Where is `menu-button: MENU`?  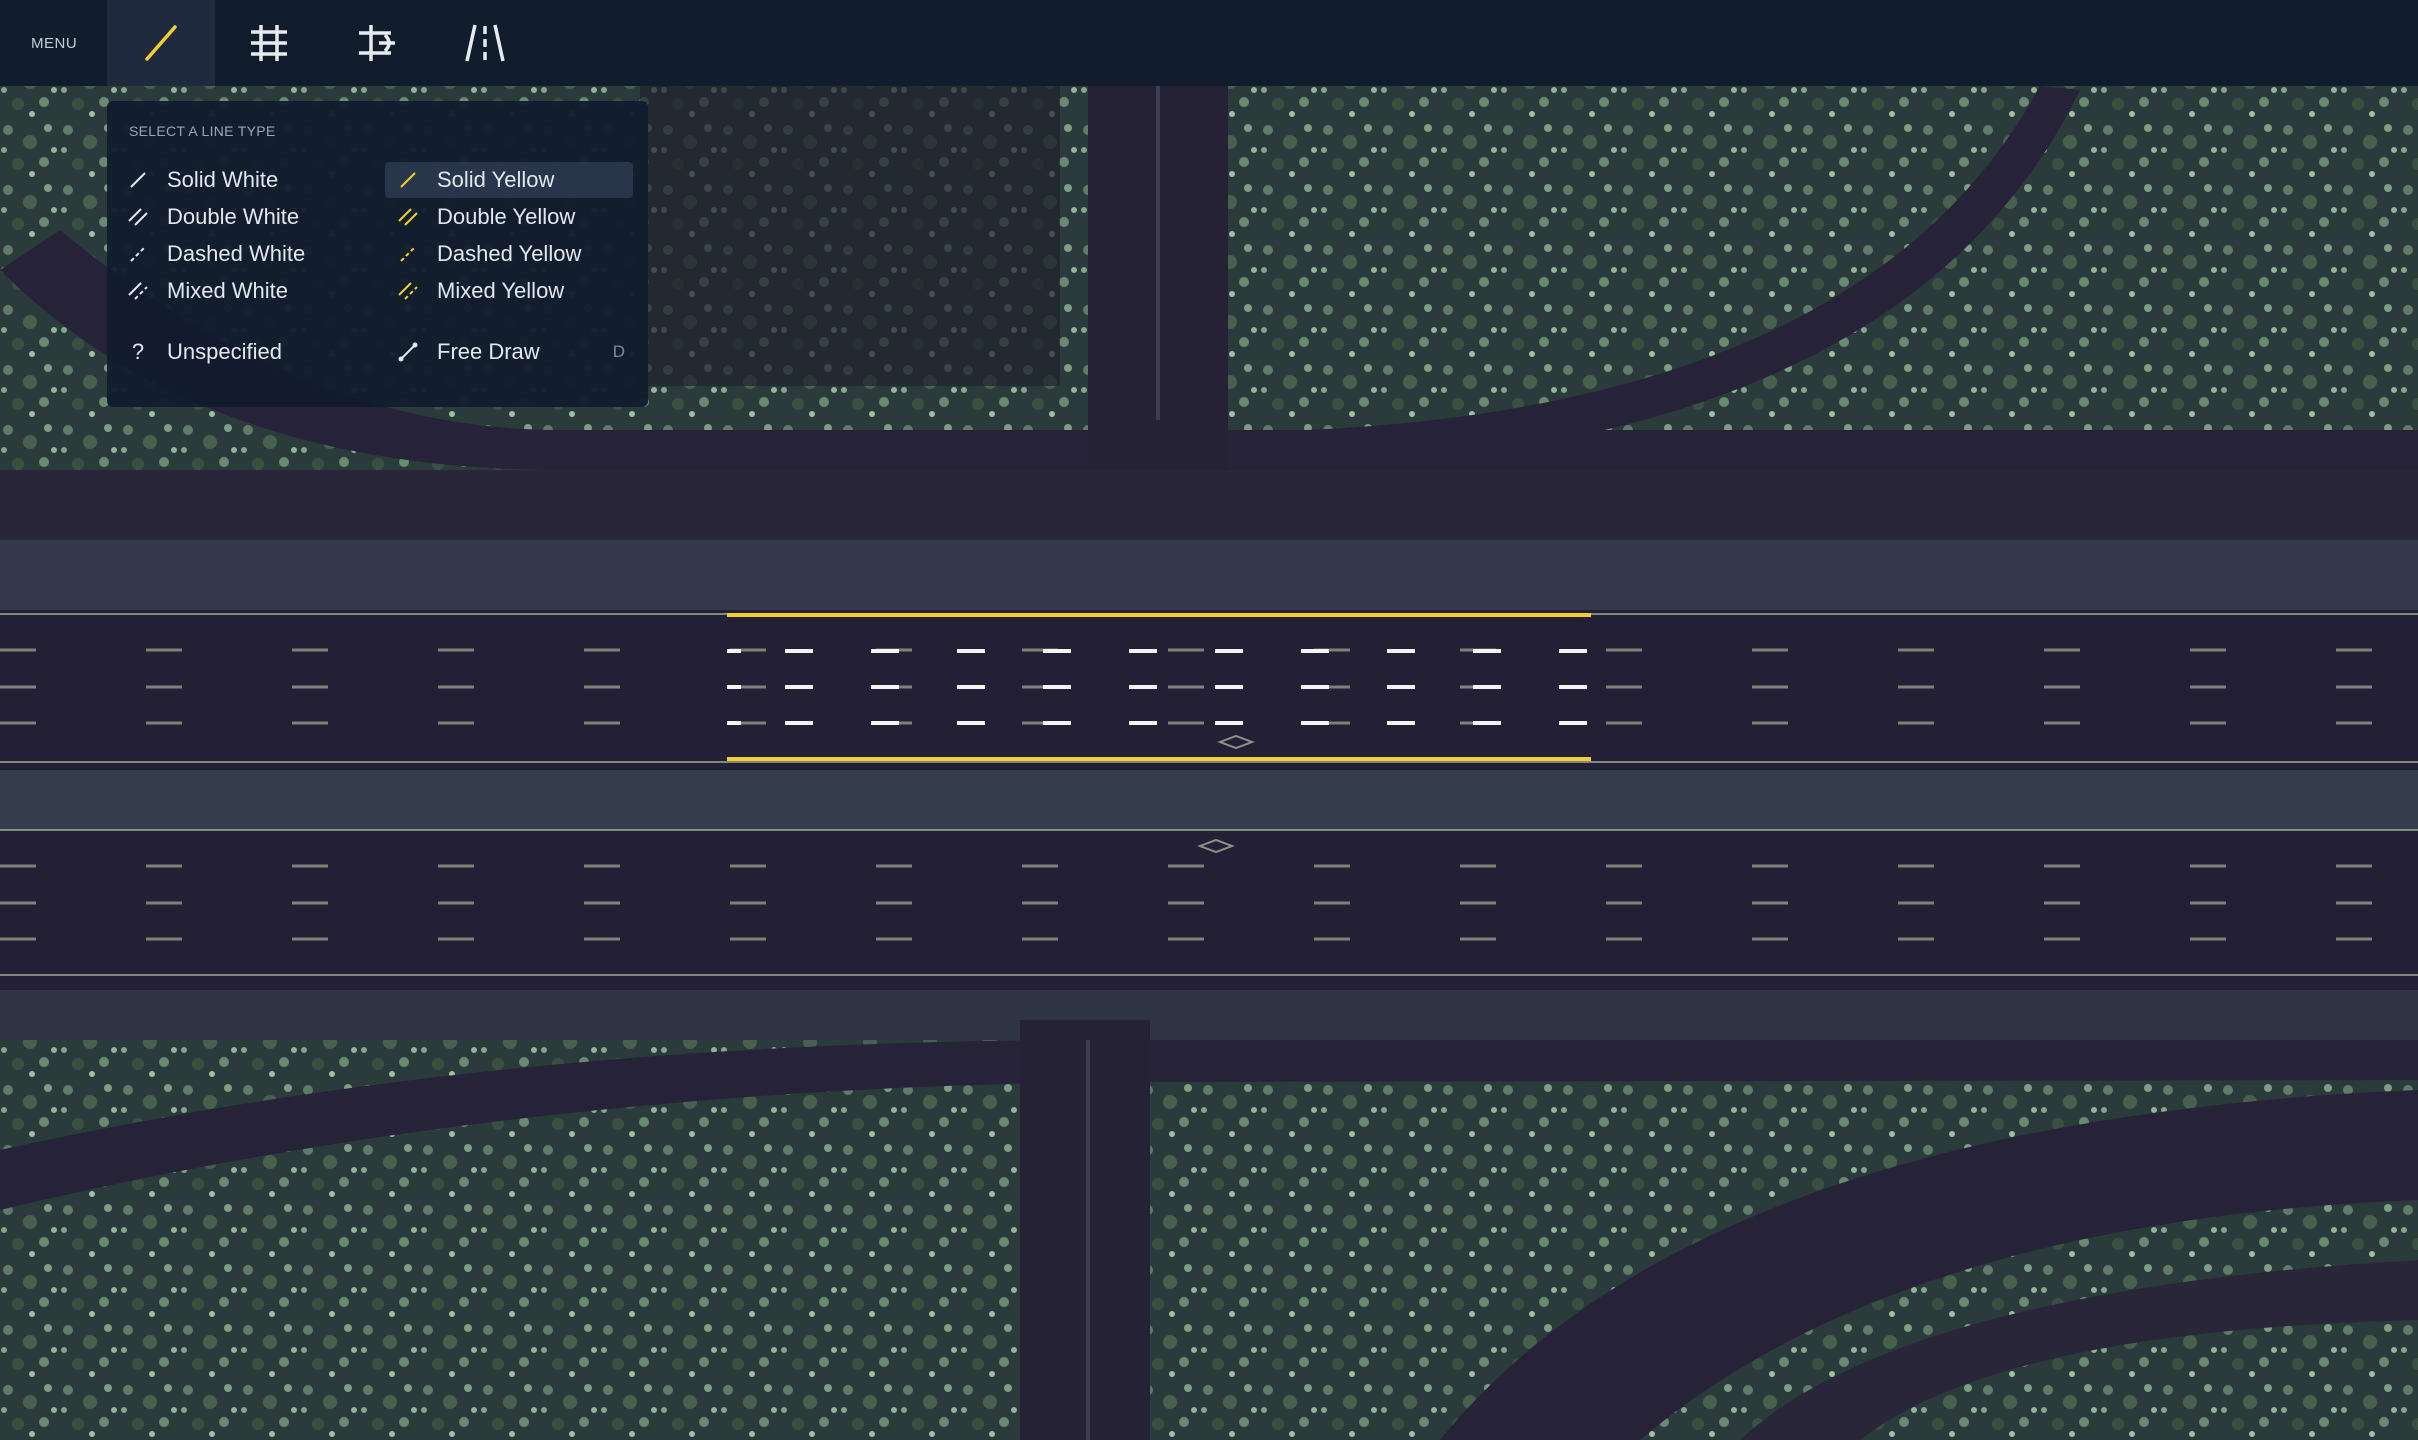
menu-button: MENU is located at coordinates (54, 43).